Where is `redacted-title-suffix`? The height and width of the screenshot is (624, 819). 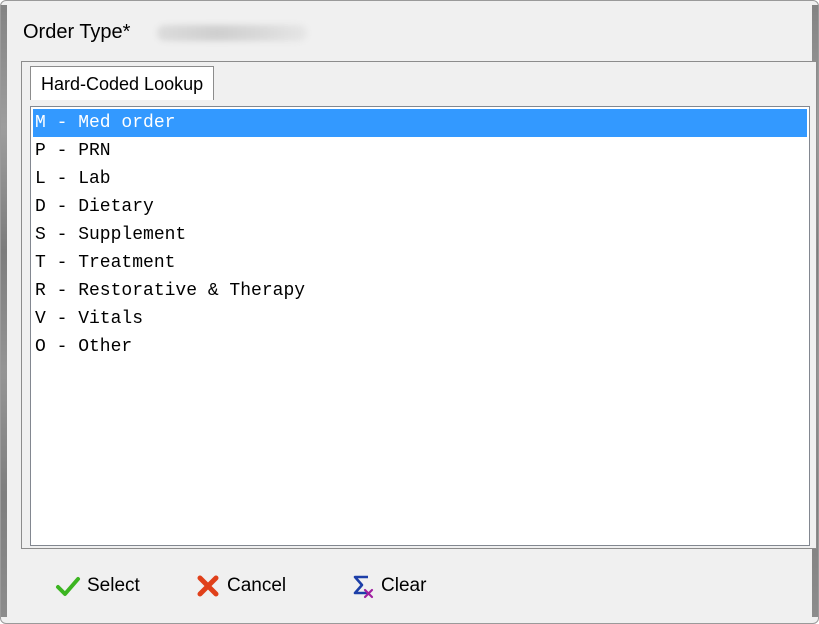 redacted-title-suffix is located at coordinates (232, 33).